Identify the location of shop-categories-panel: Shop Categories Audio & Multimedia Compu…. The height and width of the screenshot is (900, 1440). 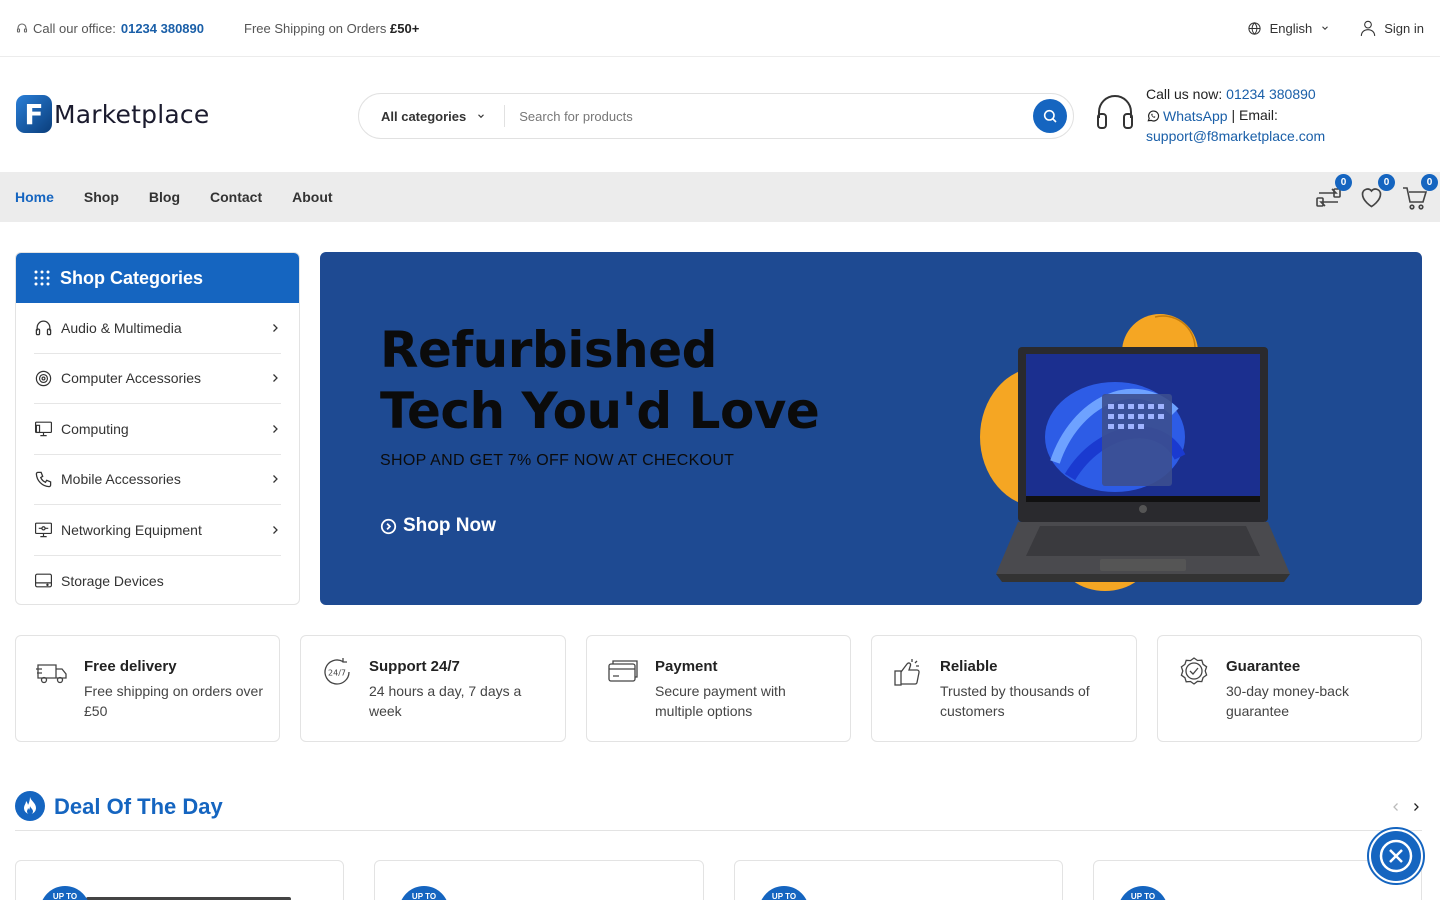
(157, 428).